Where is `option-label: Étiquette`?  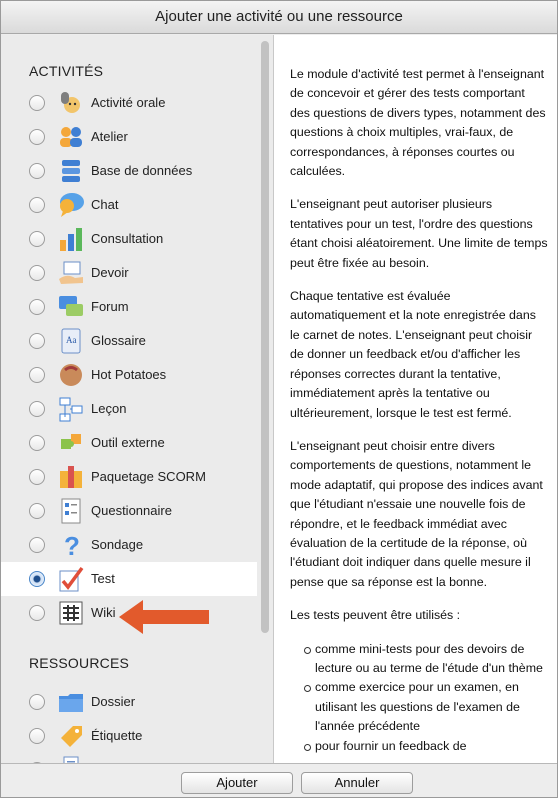
option-label: Étiquette is located at coordinates (117, 735).